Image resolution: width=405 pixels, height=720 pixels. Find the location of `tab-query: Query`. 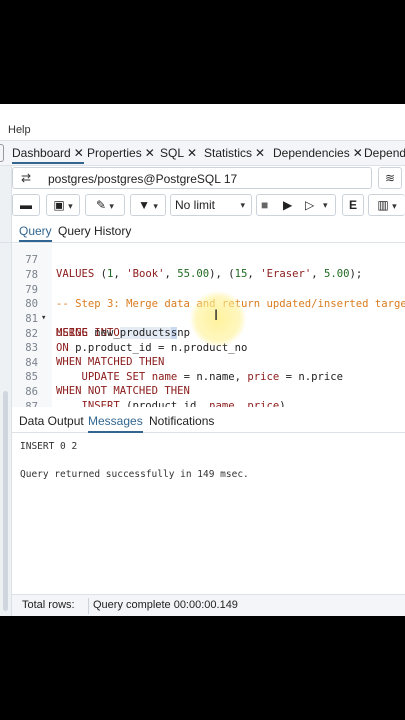

tab-query: Query is located at coordinates (35, 233).